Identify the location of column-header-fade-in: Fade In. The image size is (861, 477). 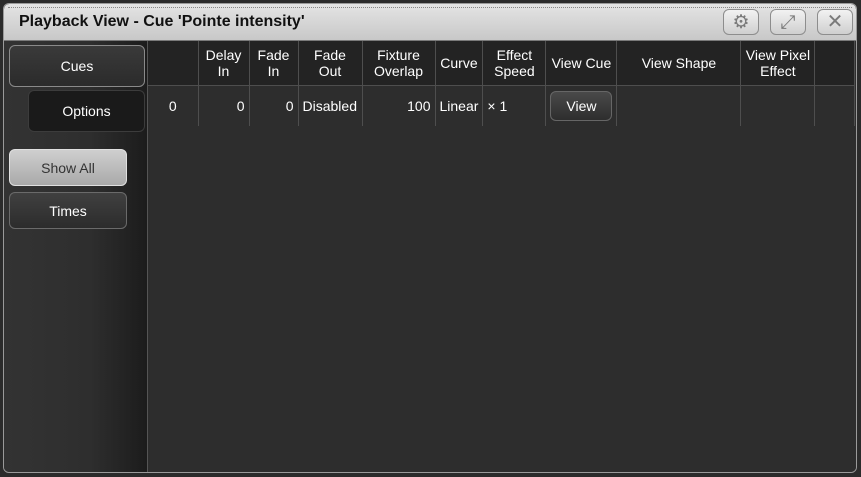
(274, 63).